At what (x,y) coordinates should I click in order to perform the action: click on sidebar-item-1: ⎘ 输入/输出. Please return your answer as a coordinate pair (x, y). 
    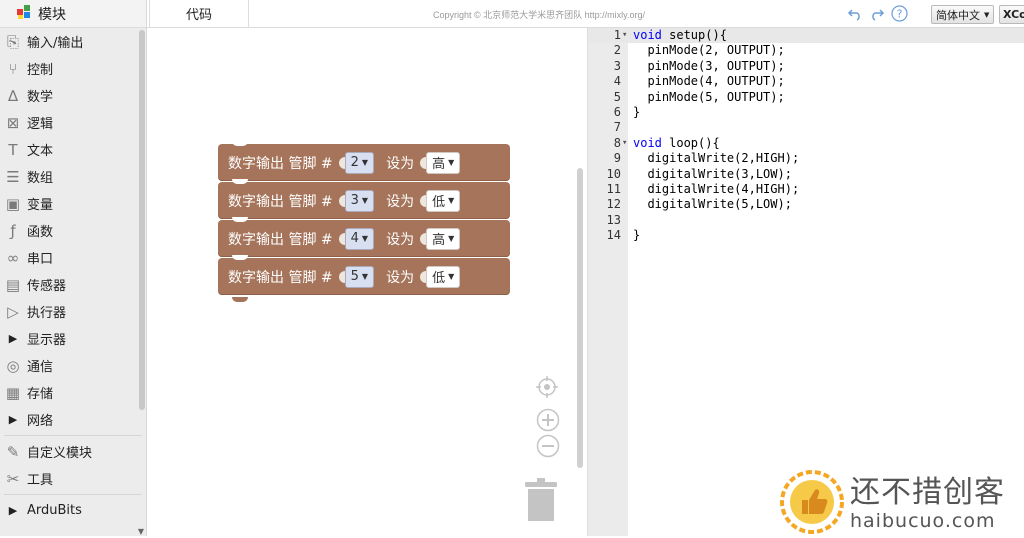
    Looking at the image, I should click on (73, 41).